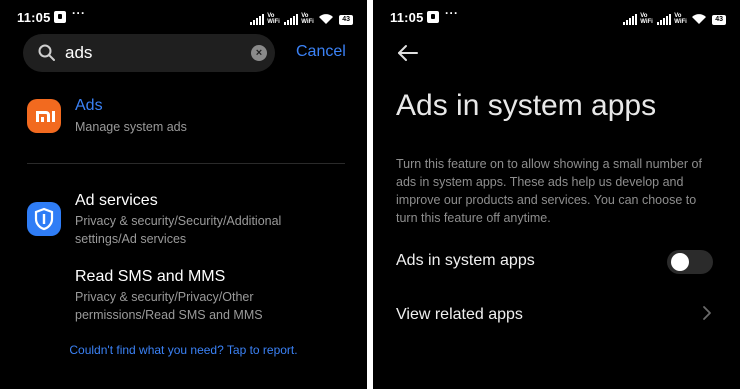 The width and height of the screenshot is (740, 389). I want to click on toggle-row-label: Ads in system apps, so click(465, 261).